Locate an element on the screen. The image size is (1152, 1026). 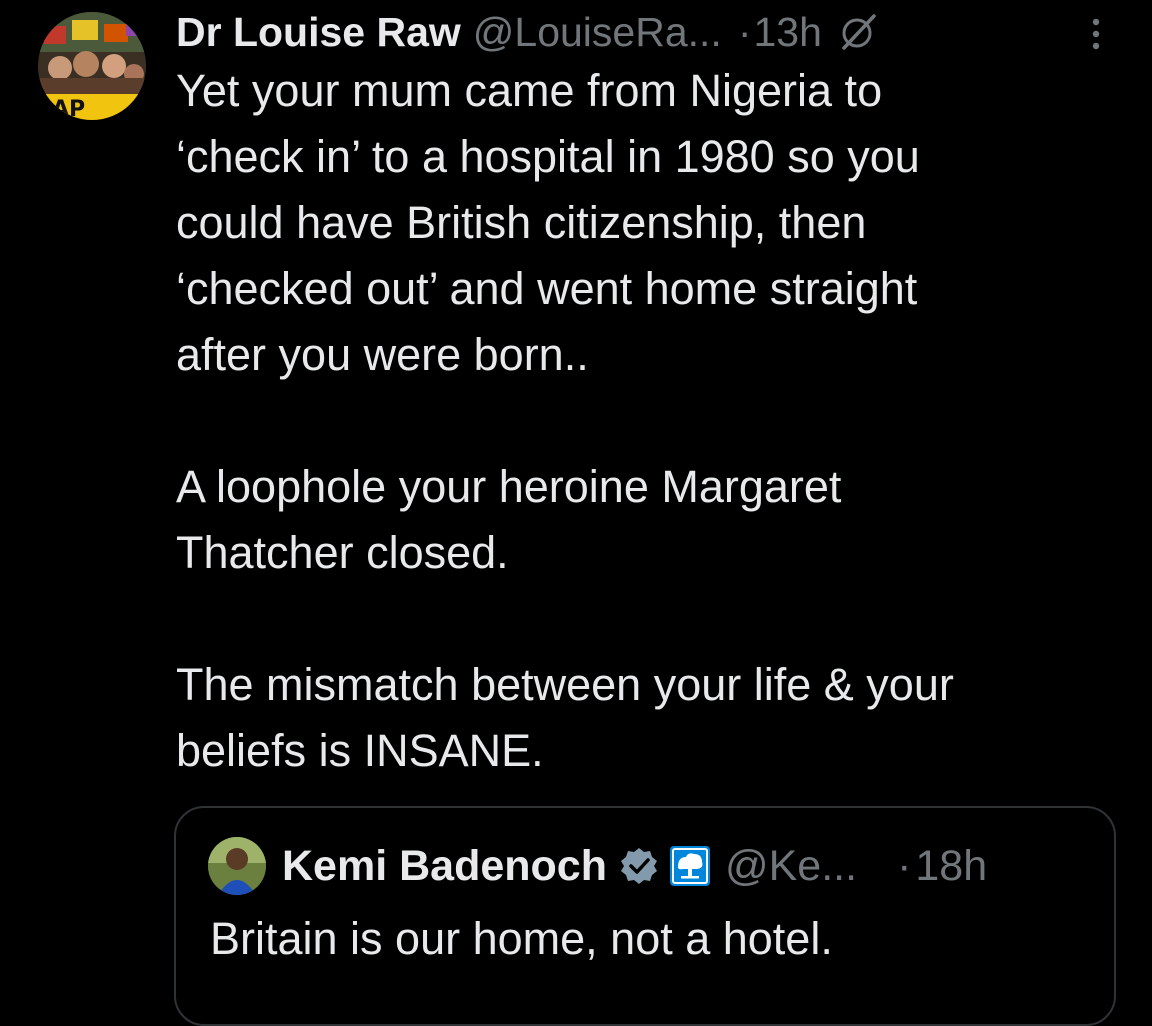
svg-text: AP is located at coordinates (68, 108).